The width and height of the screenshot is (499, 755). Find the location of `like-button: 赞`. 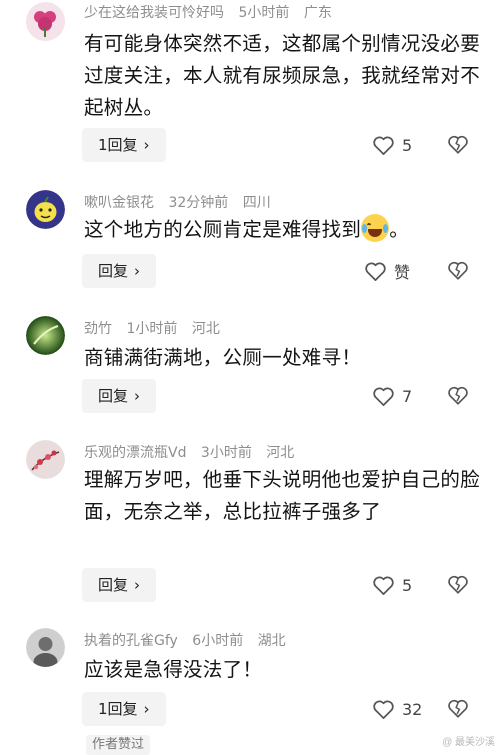

like-button: 赞 is located at coordinates (387, 271).